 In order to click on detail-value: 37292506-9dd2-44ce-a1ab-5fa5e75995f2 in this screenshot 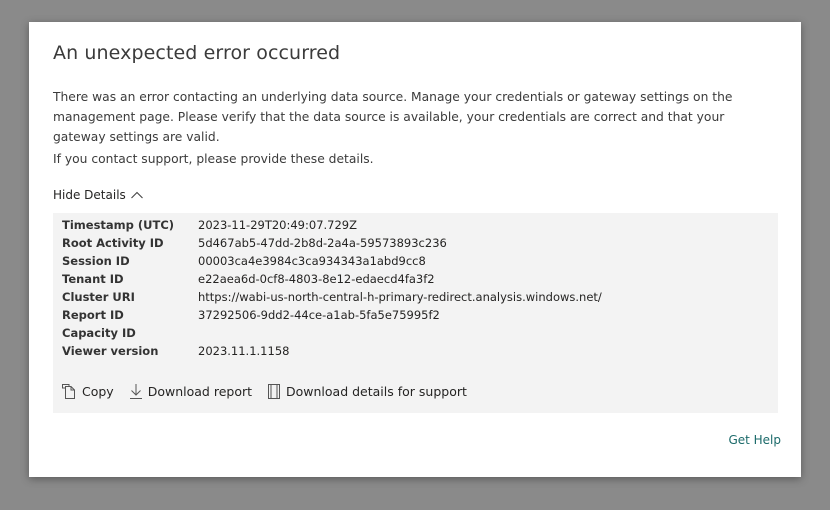, I will do `click(319, 315)`.